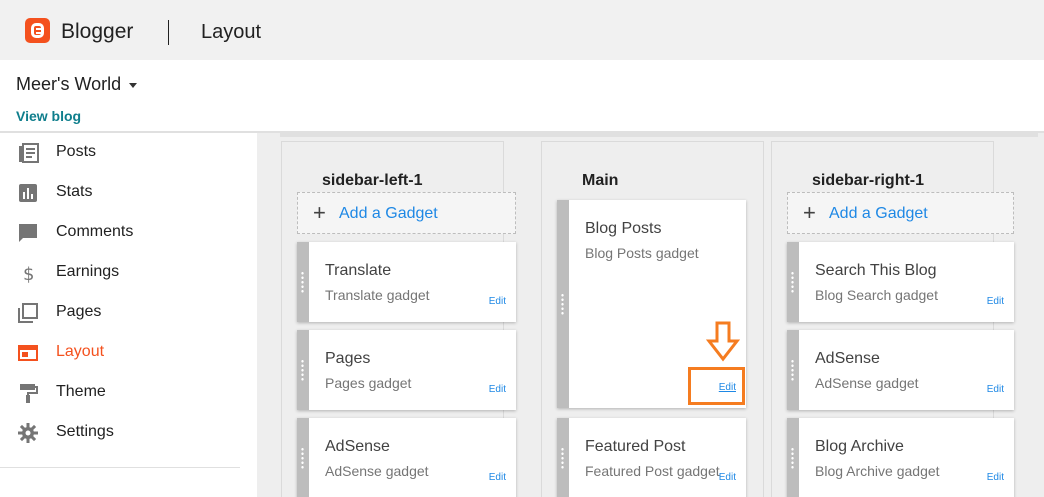 This screenshot has width=1044, height=497. I want to click on gadget-card: Search This Blog Blog Search gadget Edit, so click(900, 282).